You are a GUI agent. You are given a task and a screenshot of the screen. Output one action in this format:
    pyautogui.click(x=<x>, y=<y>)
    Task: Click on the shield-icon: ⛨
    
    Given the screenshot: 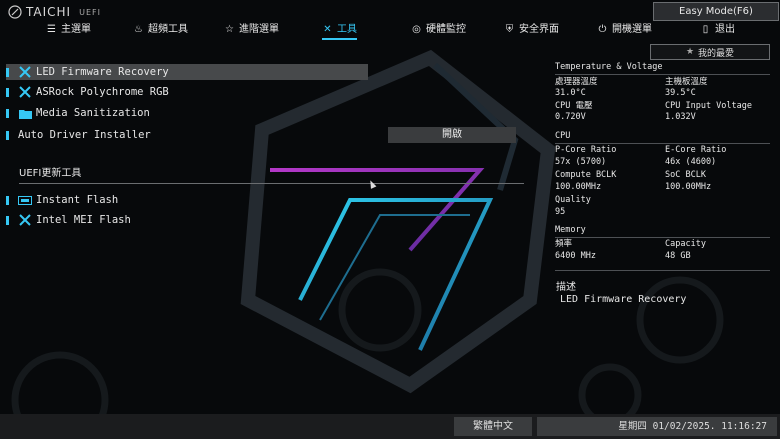 What is the action you would take?
    pyautogui.click(x=509, y=29)
    